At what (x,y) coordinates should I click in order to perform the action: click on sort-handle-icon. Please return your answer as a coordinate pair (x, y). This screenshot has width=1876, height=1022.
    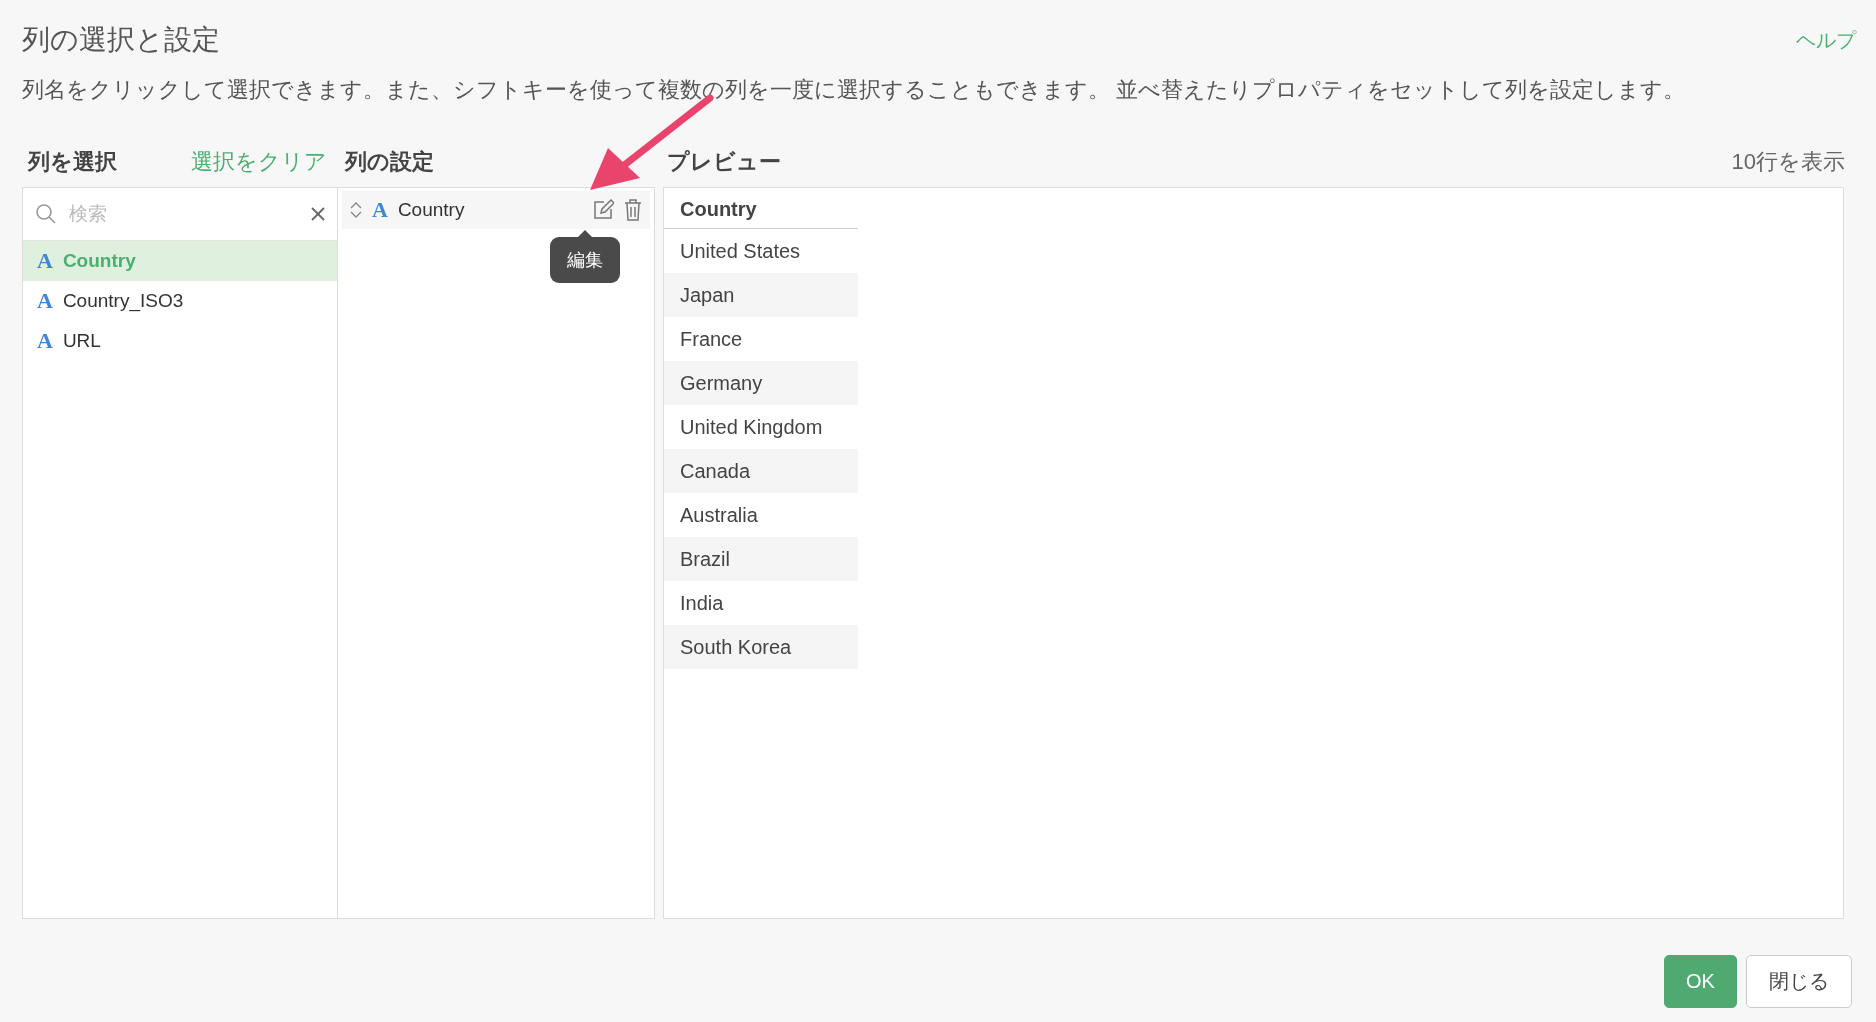
    Looking at the image, I should click on (356, 210).